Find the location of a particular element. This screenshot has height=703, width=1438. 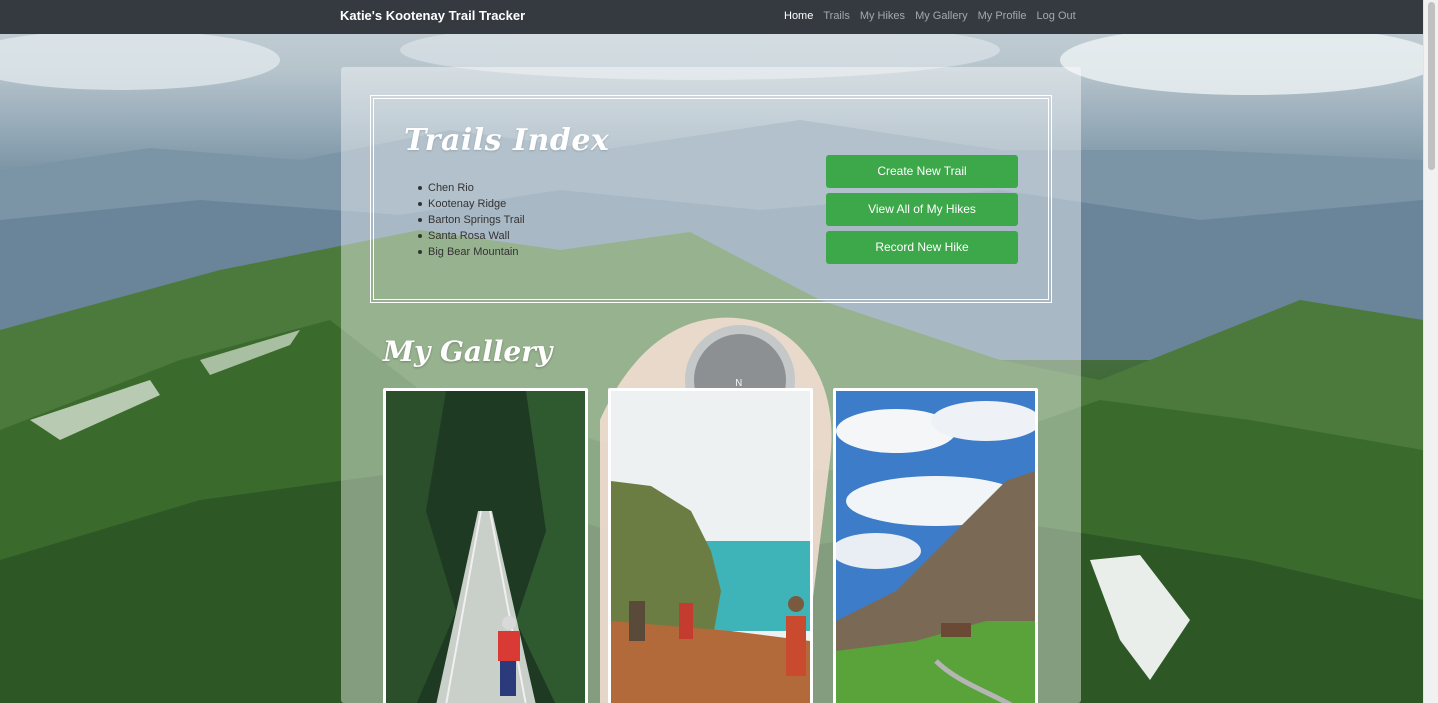

trail-list-item: Santa Rosa Wall is located at coordinates (471, 236).